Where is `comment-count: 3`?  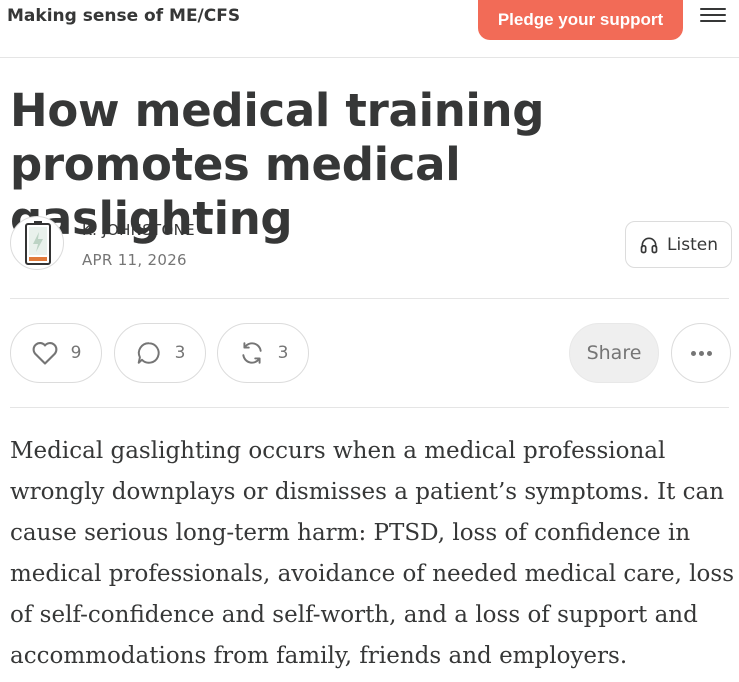 comment-count: 3 is located at coordinates (180, 353).